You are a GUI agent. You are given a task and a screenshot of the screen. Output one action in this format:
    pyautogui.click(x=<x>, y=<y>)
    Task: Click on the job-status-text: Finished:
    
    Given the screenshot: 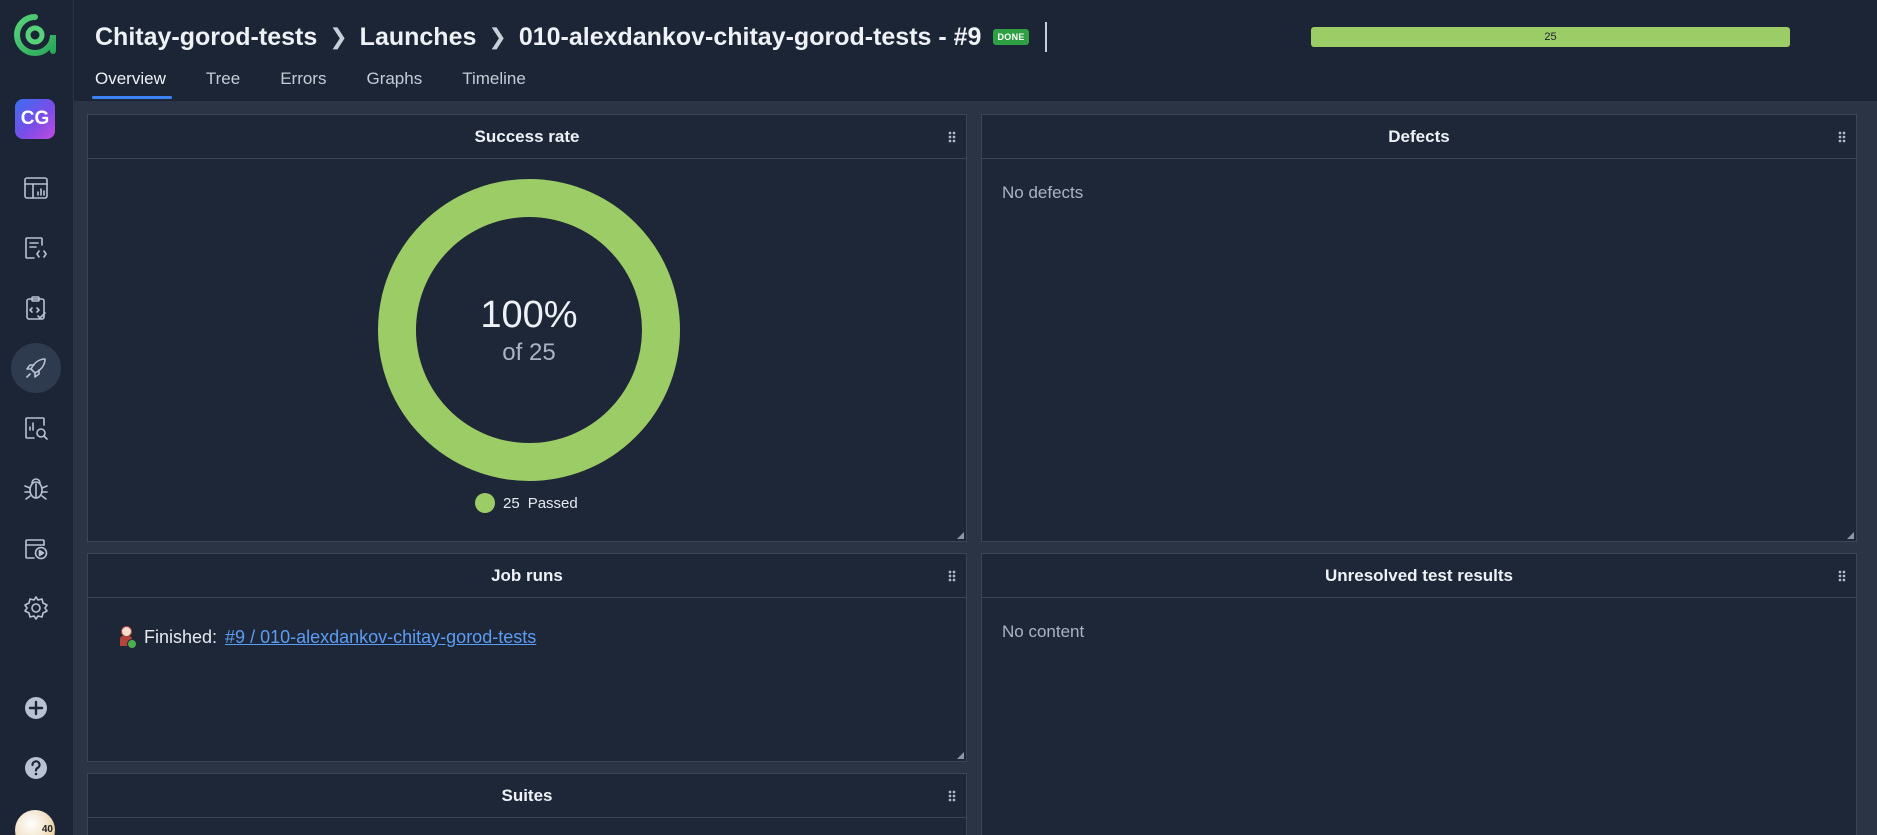 What is the action you would take?
    pyautogui.click(x=181, y=636)
    